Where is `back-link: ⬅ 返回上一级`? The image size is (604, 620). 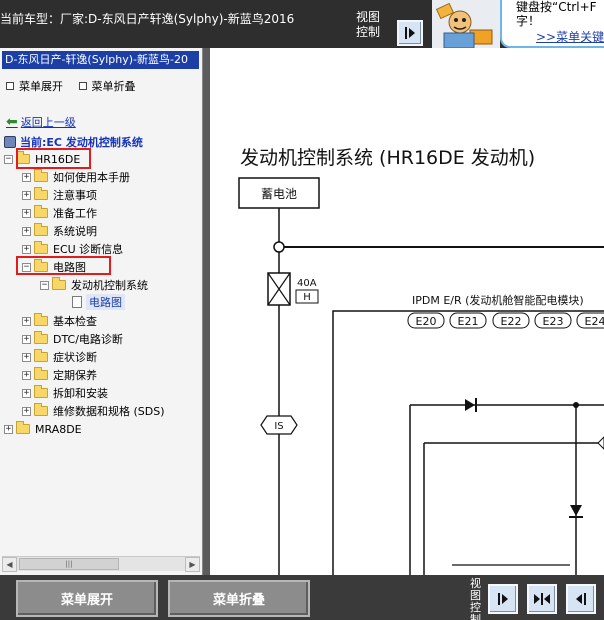 back-link: ⬅ 返回上一级 is located at coordinates (41, 122).